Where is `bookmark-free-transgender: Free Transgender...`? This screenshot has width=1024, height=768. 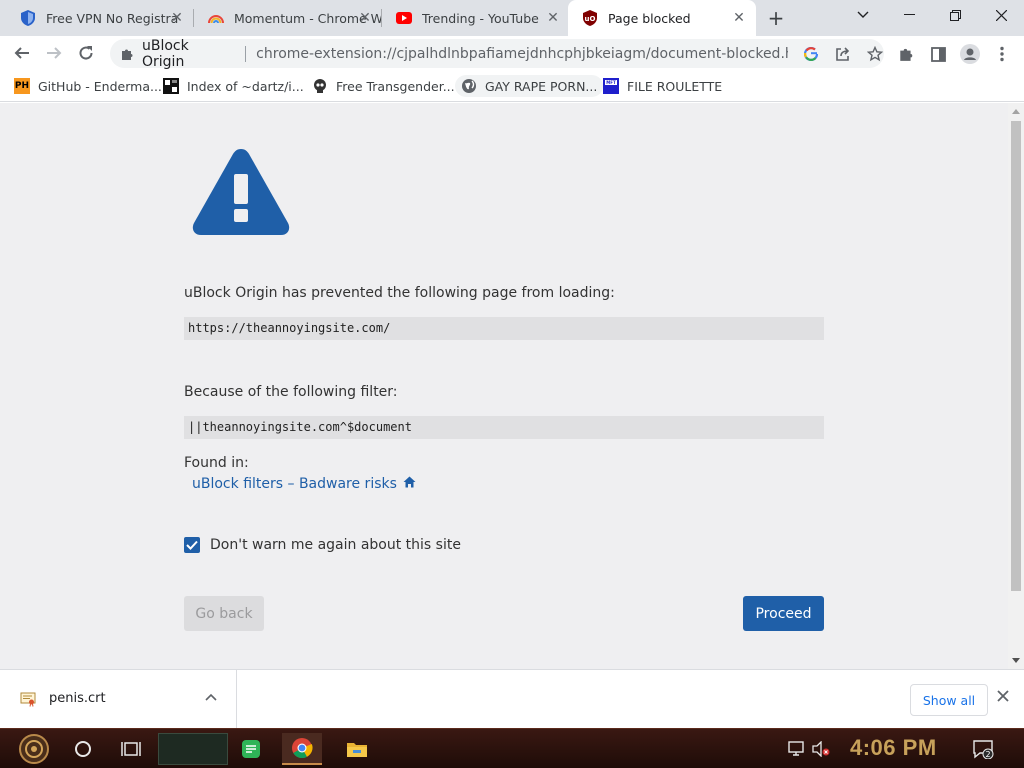
bookmark-free-transgender: Free Transgender... is located at coordinates (383, 86).